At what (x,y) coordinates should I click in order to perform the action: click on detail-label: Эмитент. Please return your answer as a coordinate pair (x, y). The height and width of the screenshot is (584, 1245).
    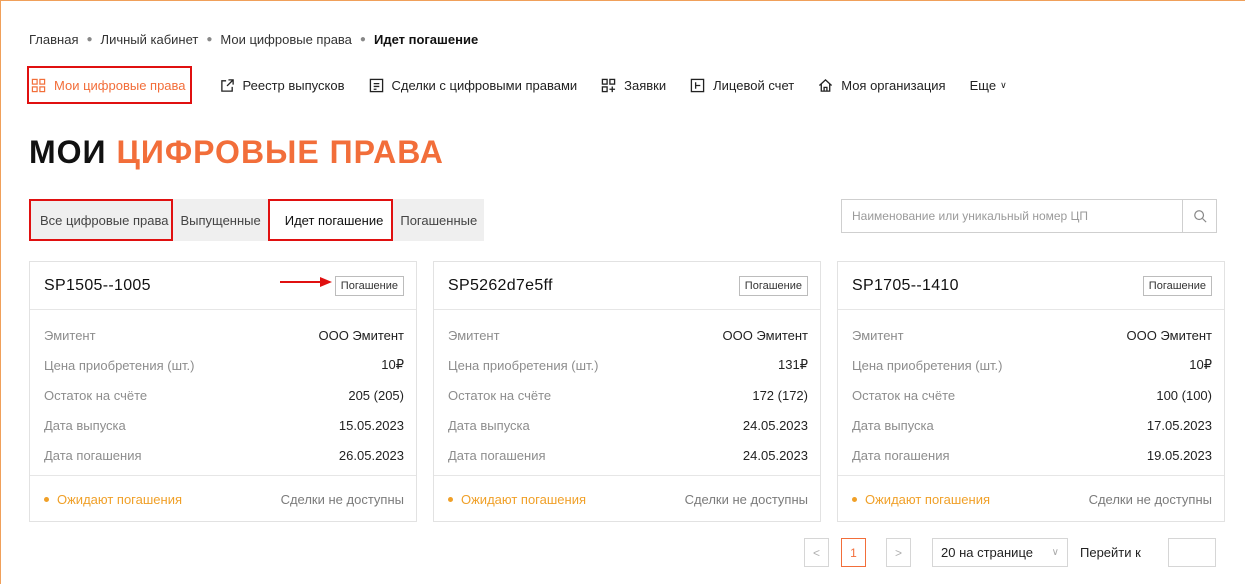
    Looking at the image, I should click on (70, 335).